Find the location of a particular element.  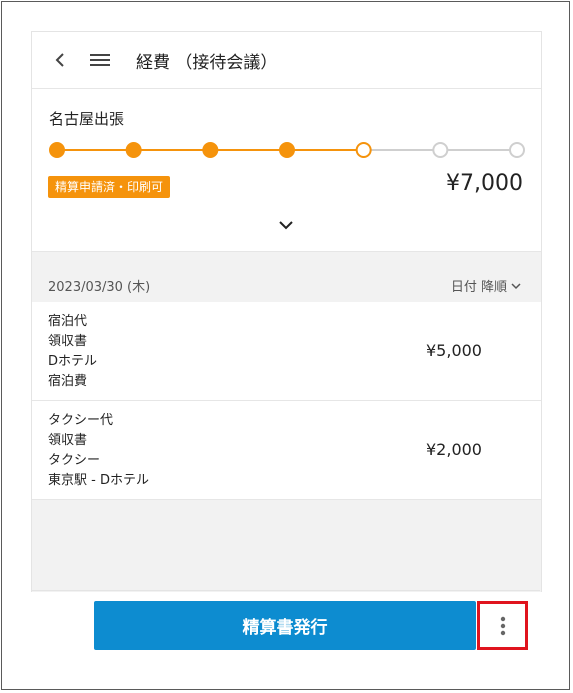

empty-list-area is located at coordinates (286, 546).